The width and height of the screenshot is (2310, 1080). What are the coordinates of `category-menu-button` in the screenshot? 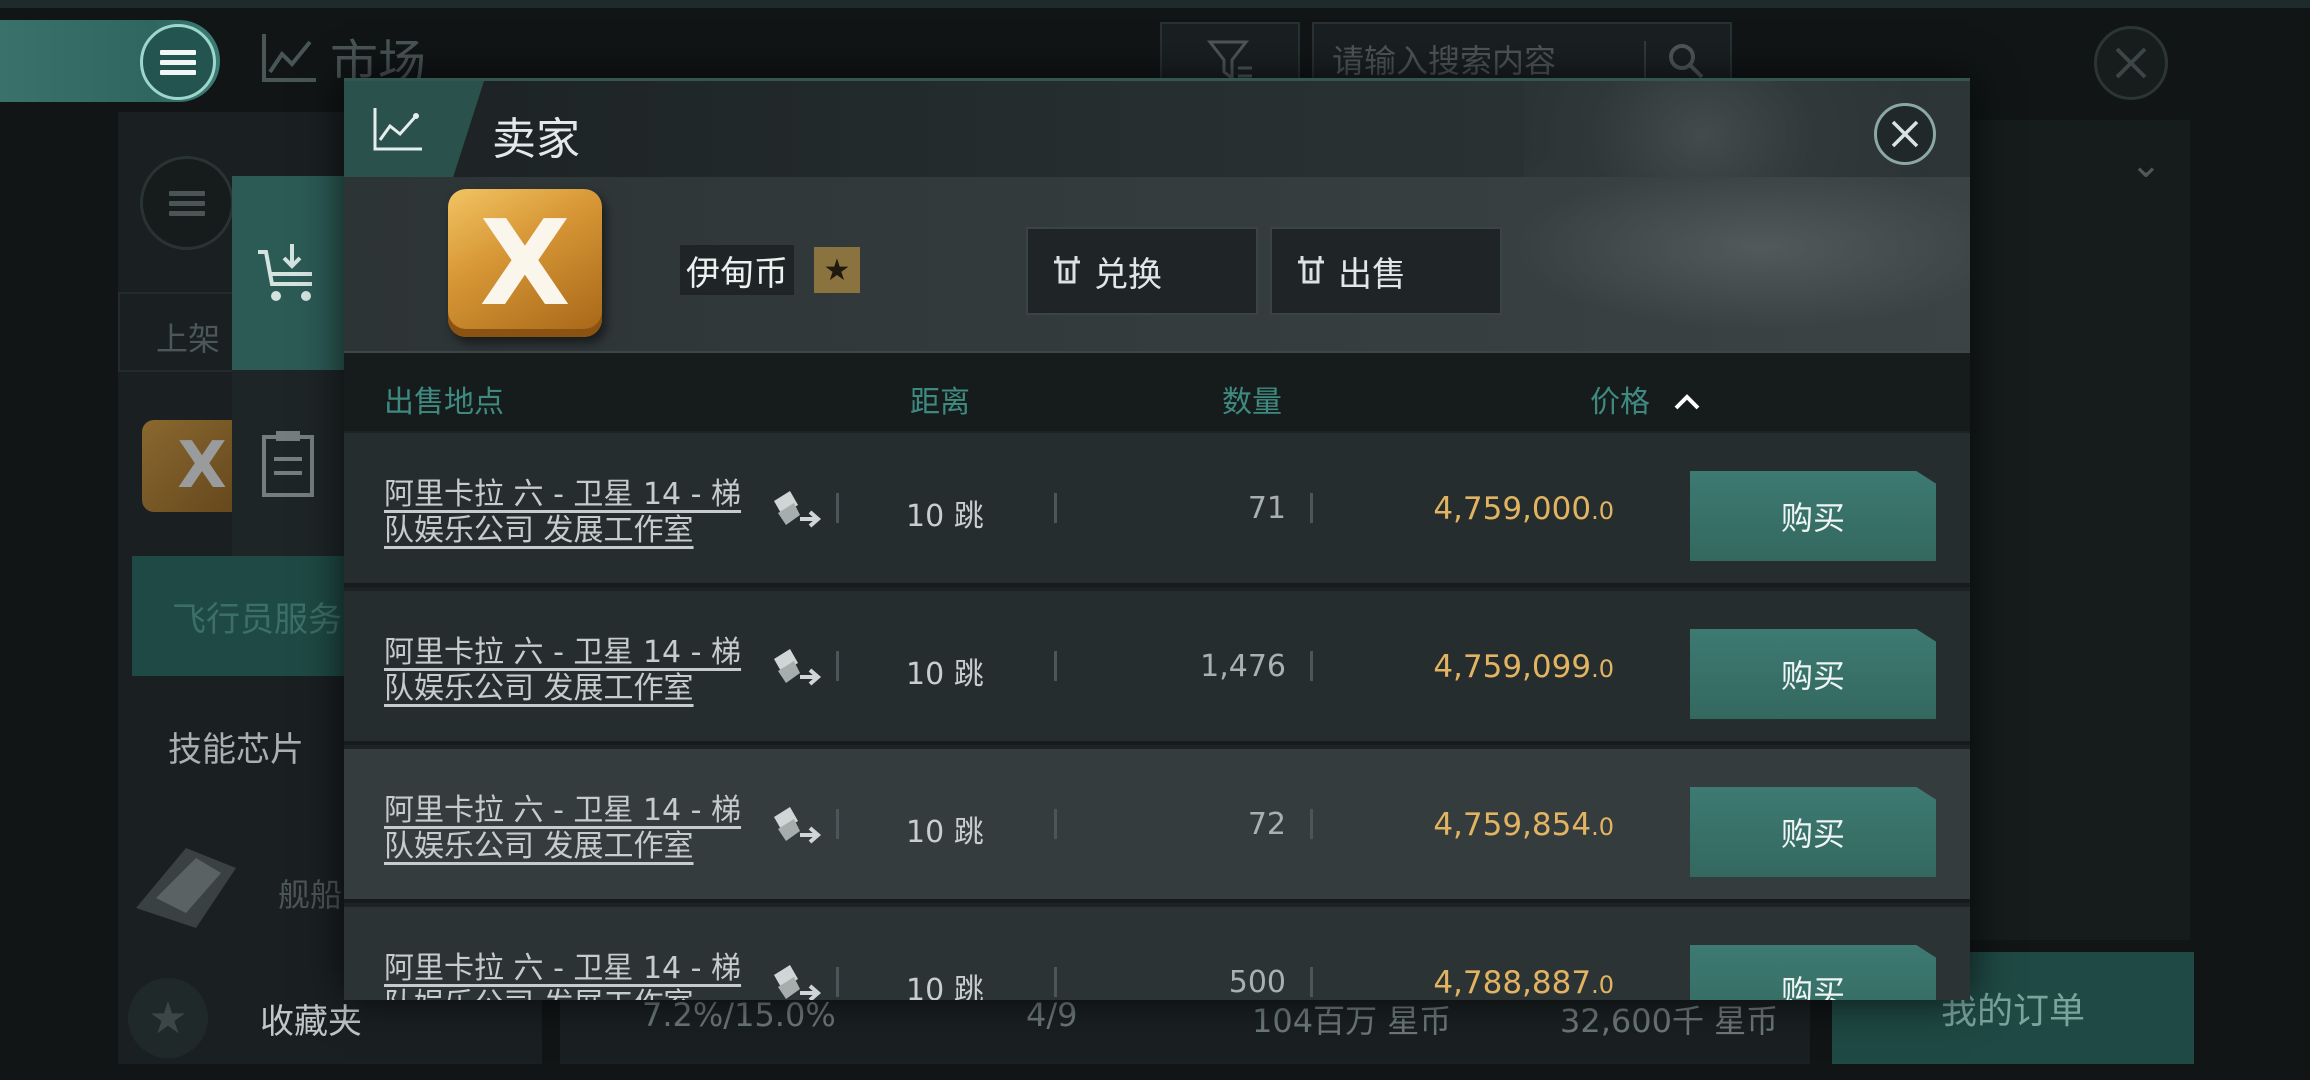 It's located at (187, 203).